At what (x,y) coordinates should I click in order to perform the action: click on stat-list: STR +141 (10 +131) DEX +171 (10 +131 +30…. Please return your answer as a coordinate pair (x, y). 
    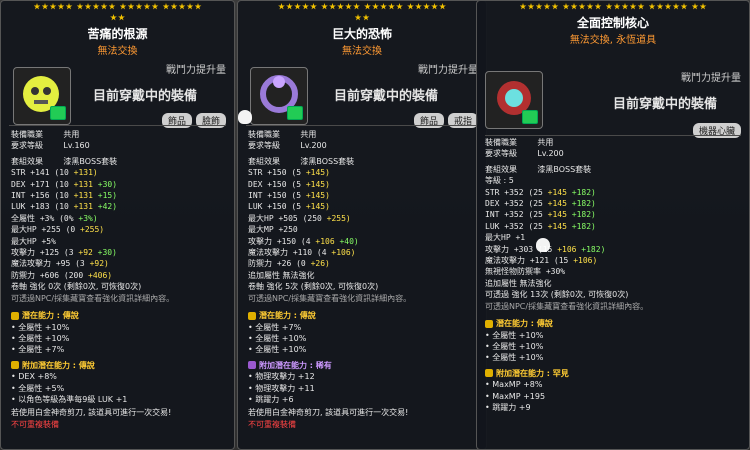
    Looking at the image, I should click on (64, 224).